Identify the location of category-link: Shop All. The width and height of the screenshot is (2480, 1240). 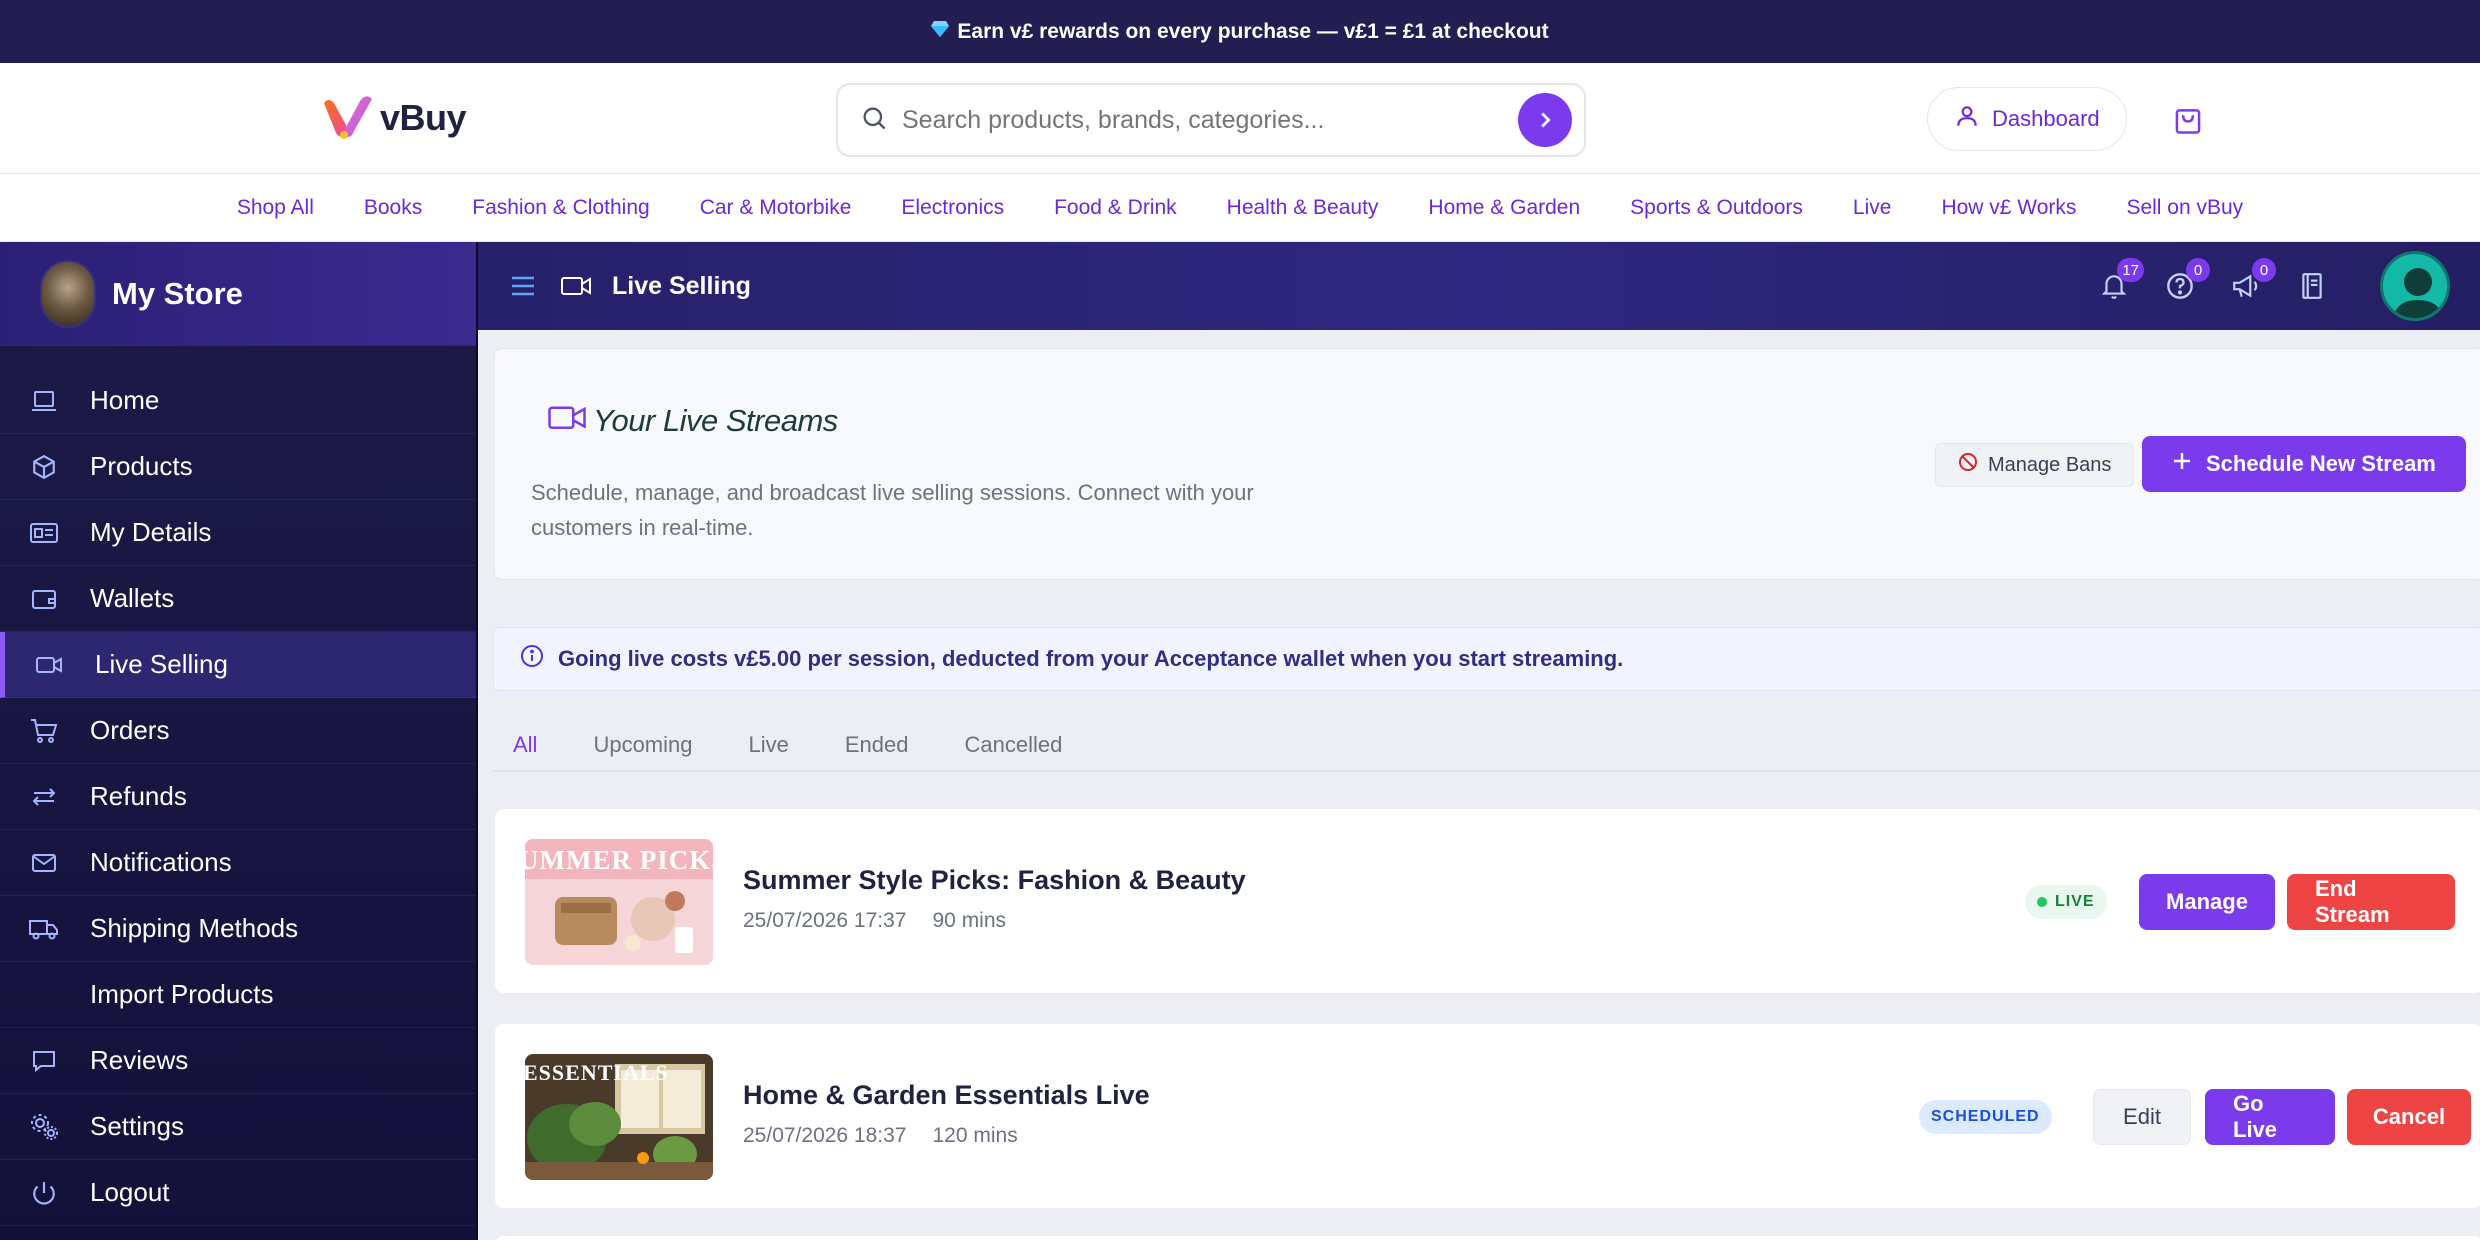
(275, 208).